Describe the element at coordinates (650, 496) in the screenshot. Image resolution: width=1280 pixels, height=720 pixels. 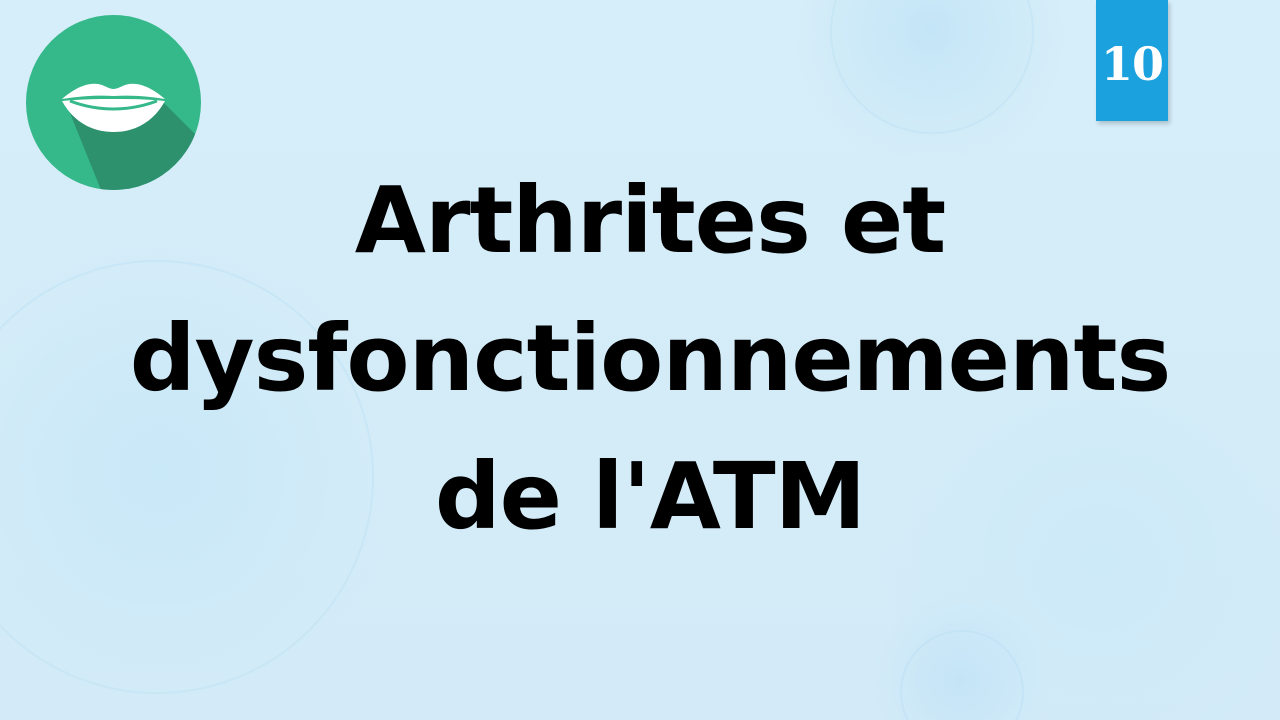
I see `title-line-3: de l'ATM` at that location.